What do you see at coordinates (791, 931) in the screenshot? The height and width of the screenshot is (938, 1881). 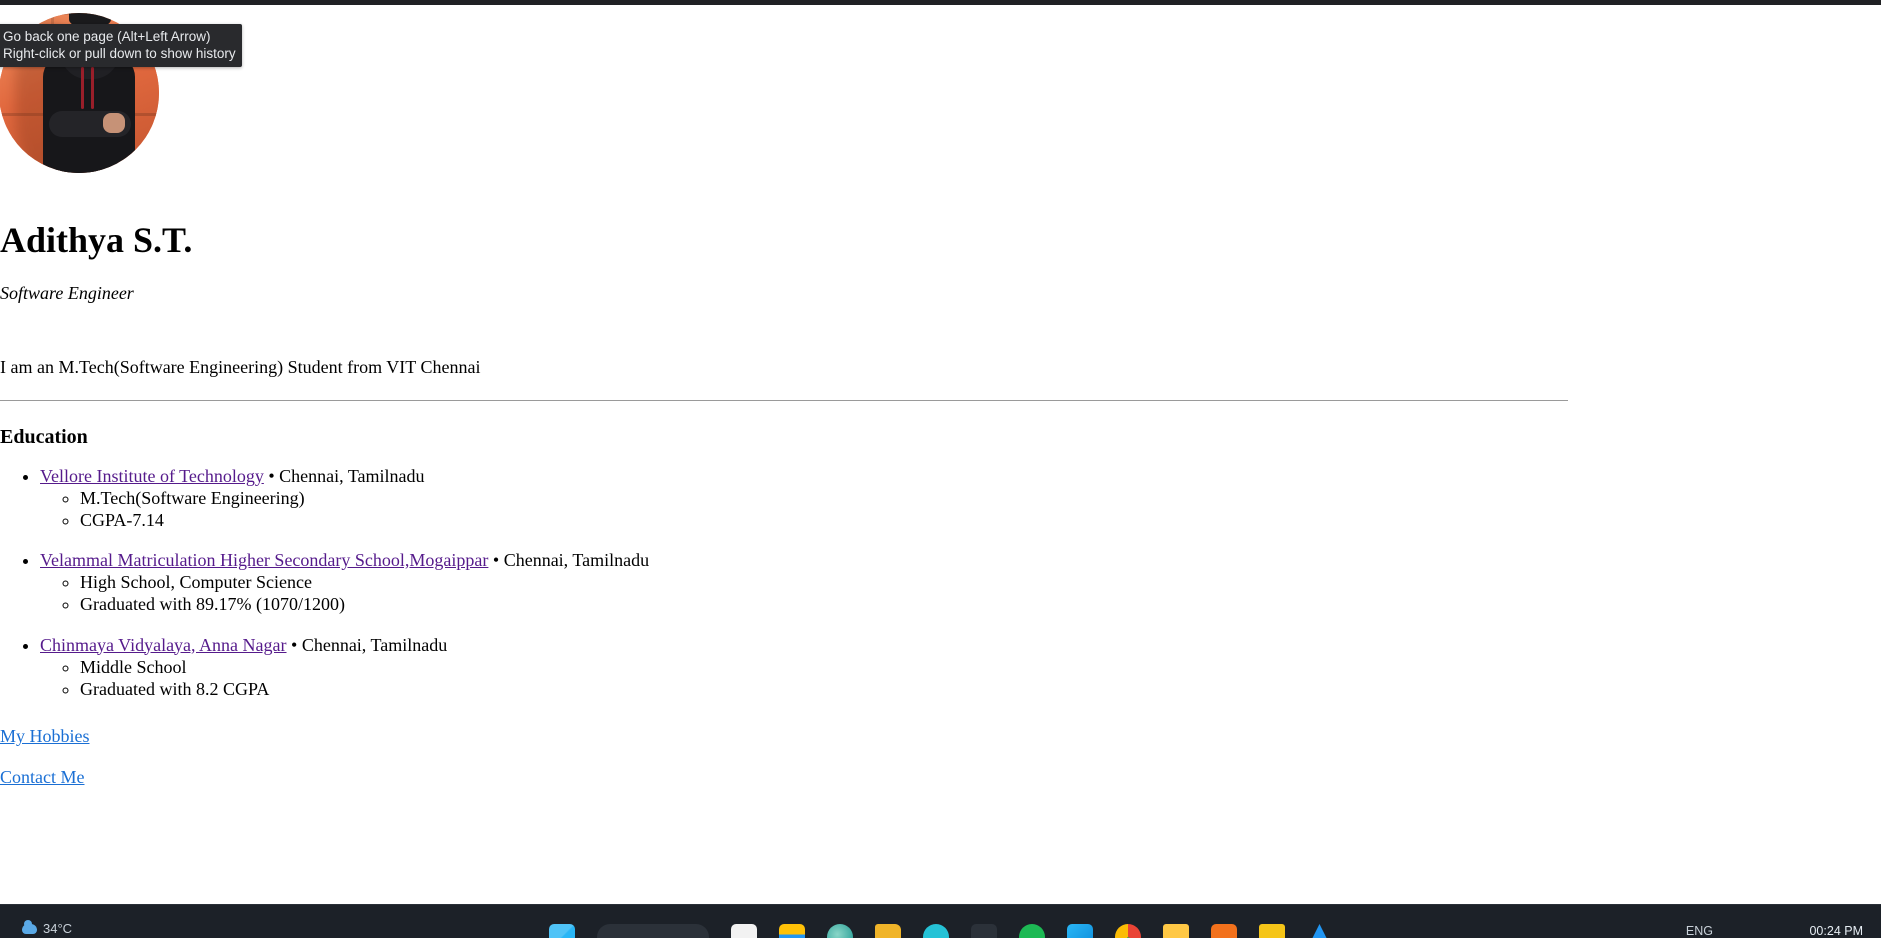 I see `file-explorer-icon` at bounding box center [791, 931].